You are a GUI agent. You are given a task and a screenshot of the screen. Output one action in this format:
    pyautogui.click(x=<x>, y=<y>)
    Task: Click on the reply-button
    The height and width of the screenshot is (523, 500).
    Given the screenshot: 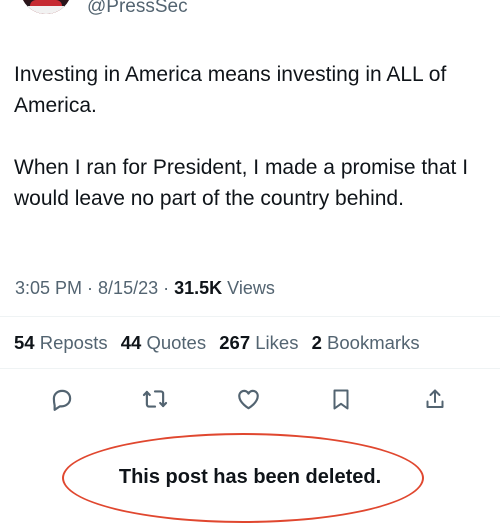 What is the action you would take?
    pyautogui.click(x=62, y=399)
    